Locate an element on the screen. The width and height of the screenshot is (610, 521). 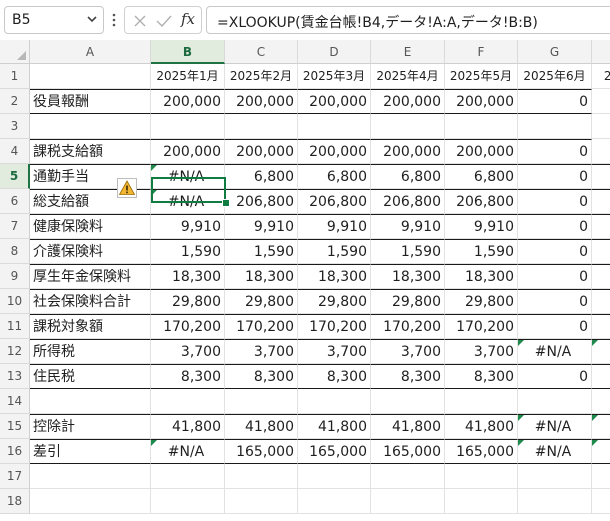
row-label: 健康保険料 is located at coordinates (90, 226).